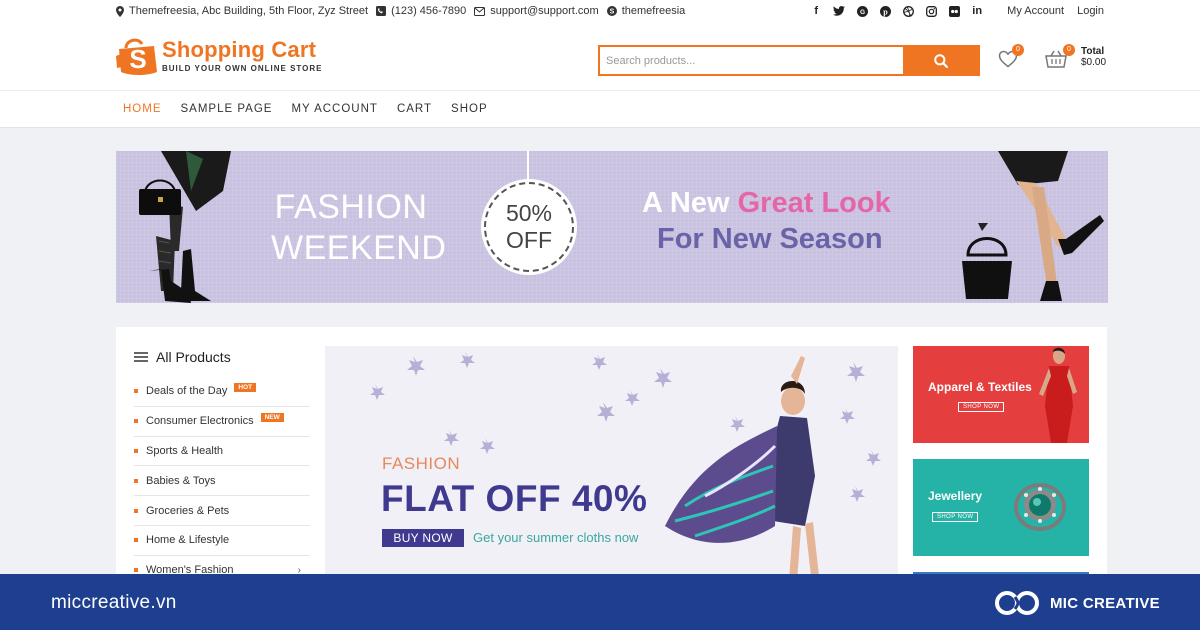 This screenshot has height=630, width=1200. What do you see at coordinates (600, 602) in the screenshot?
I see `footer-bar: miccreative.vn MIC CREATIVE` at bounding box center [600, 602].